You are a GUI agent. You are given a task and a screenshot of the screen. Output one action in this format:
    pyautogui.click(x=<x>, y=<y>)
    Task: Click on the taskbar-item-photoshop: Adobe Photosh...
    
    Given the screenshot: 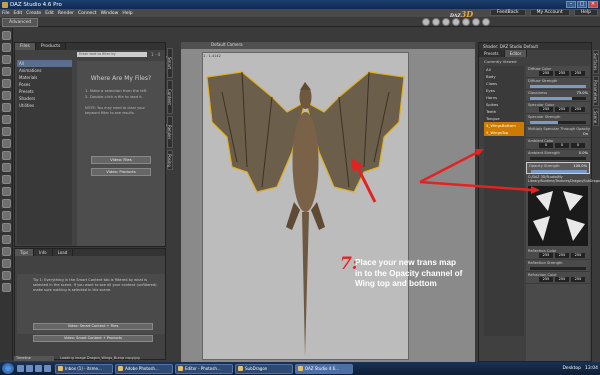 What is the action you would take?
    pyautogui.click(x=144, y=368)
    